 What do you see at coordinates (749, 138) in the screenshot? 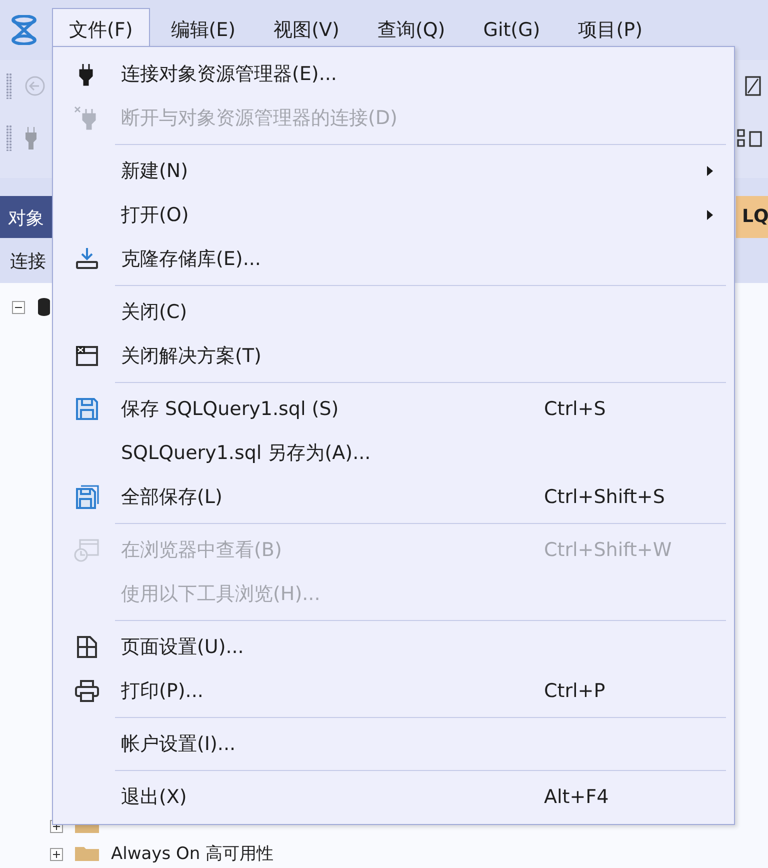
I see `toolbar-tool-icon` at bounding box center [749, 138].